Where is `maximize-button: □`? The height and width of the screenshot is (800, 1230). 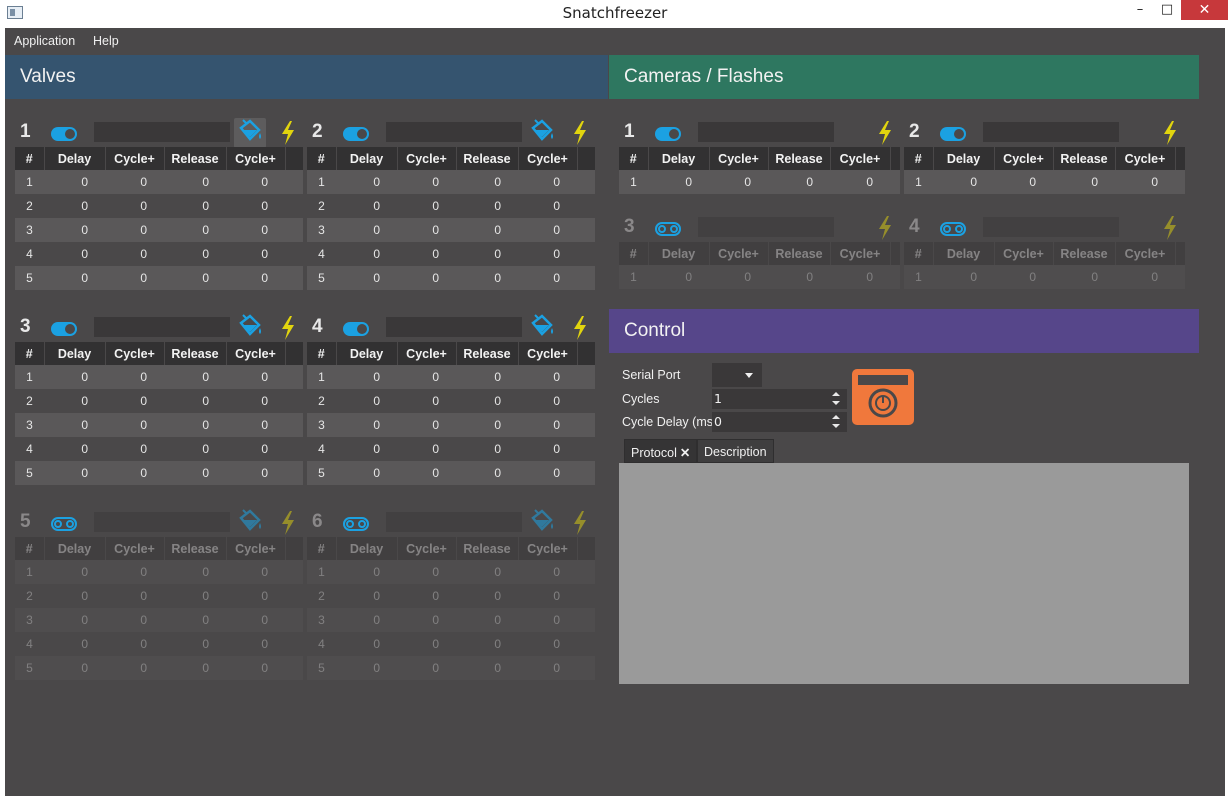 maximize-button: □ is located at coordinates (1167, 10).